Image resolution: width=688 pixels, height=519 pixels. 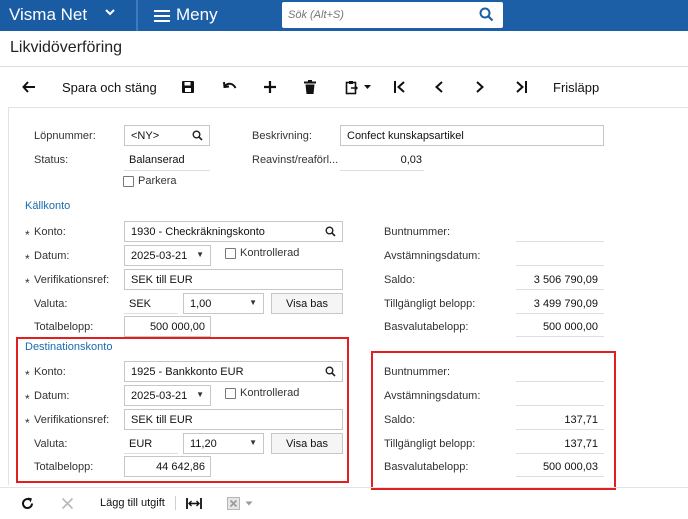 I want to click on source-account-field: 1930 - Checkräkningskonto, so click(x=233, y=231).